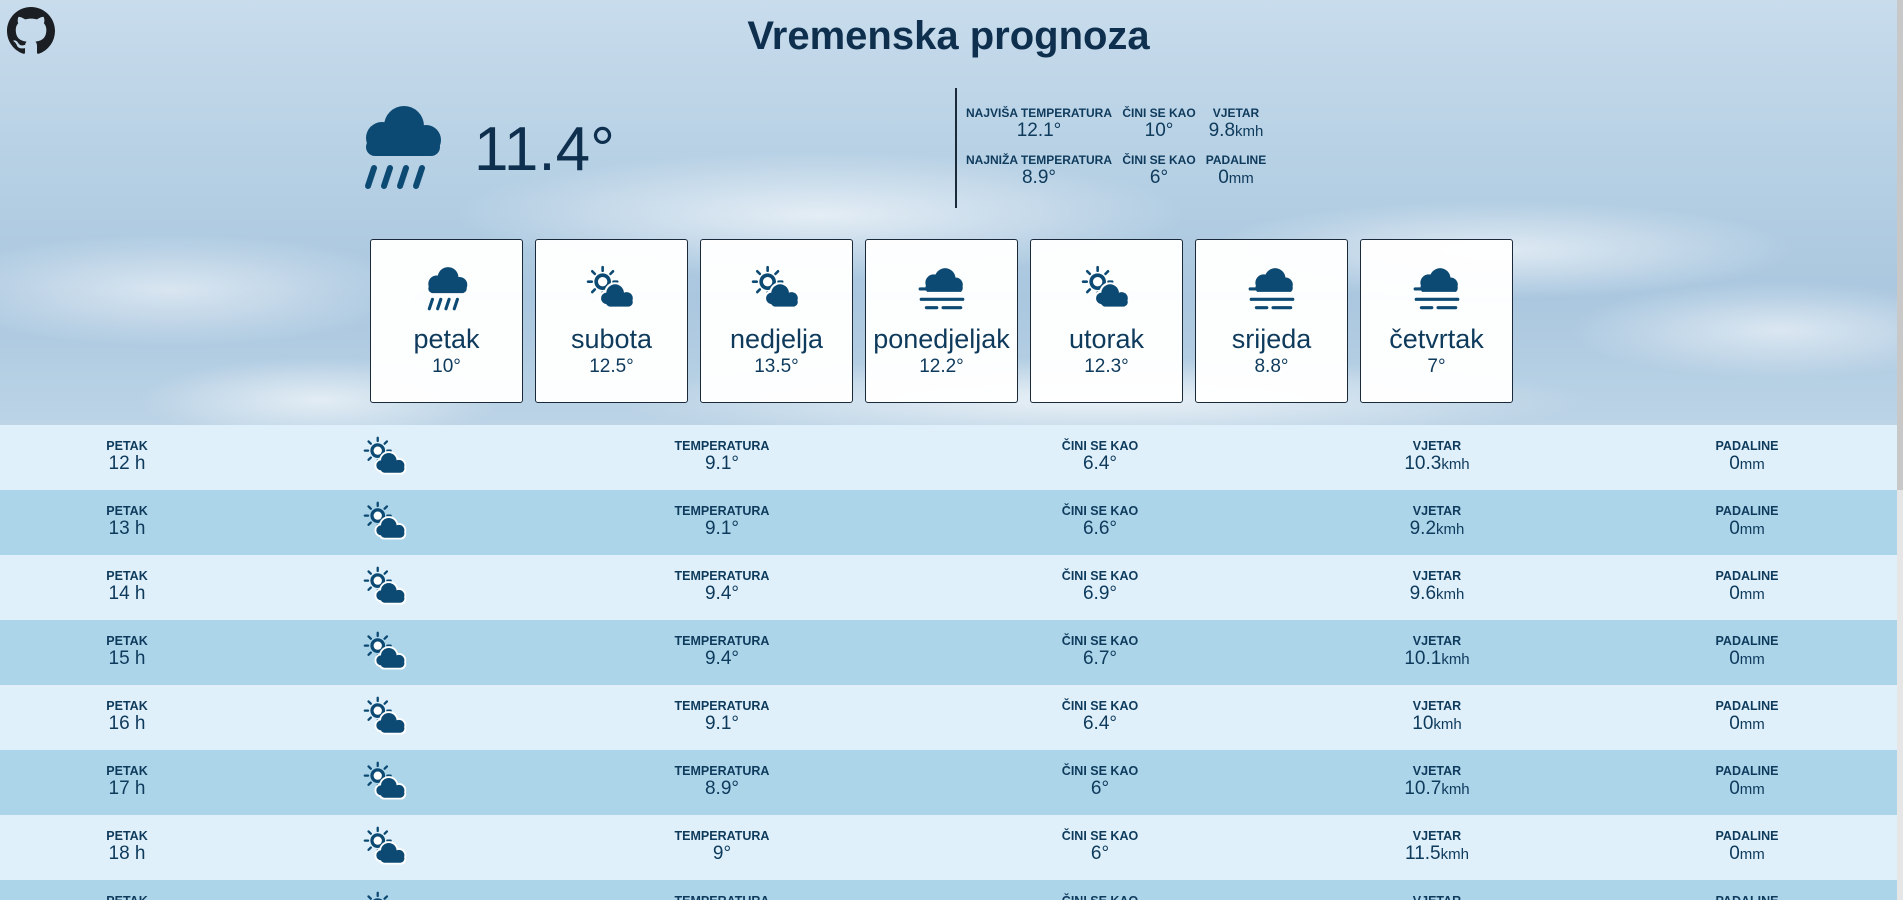  I want to click on scrollbar, so click(1900, 450).